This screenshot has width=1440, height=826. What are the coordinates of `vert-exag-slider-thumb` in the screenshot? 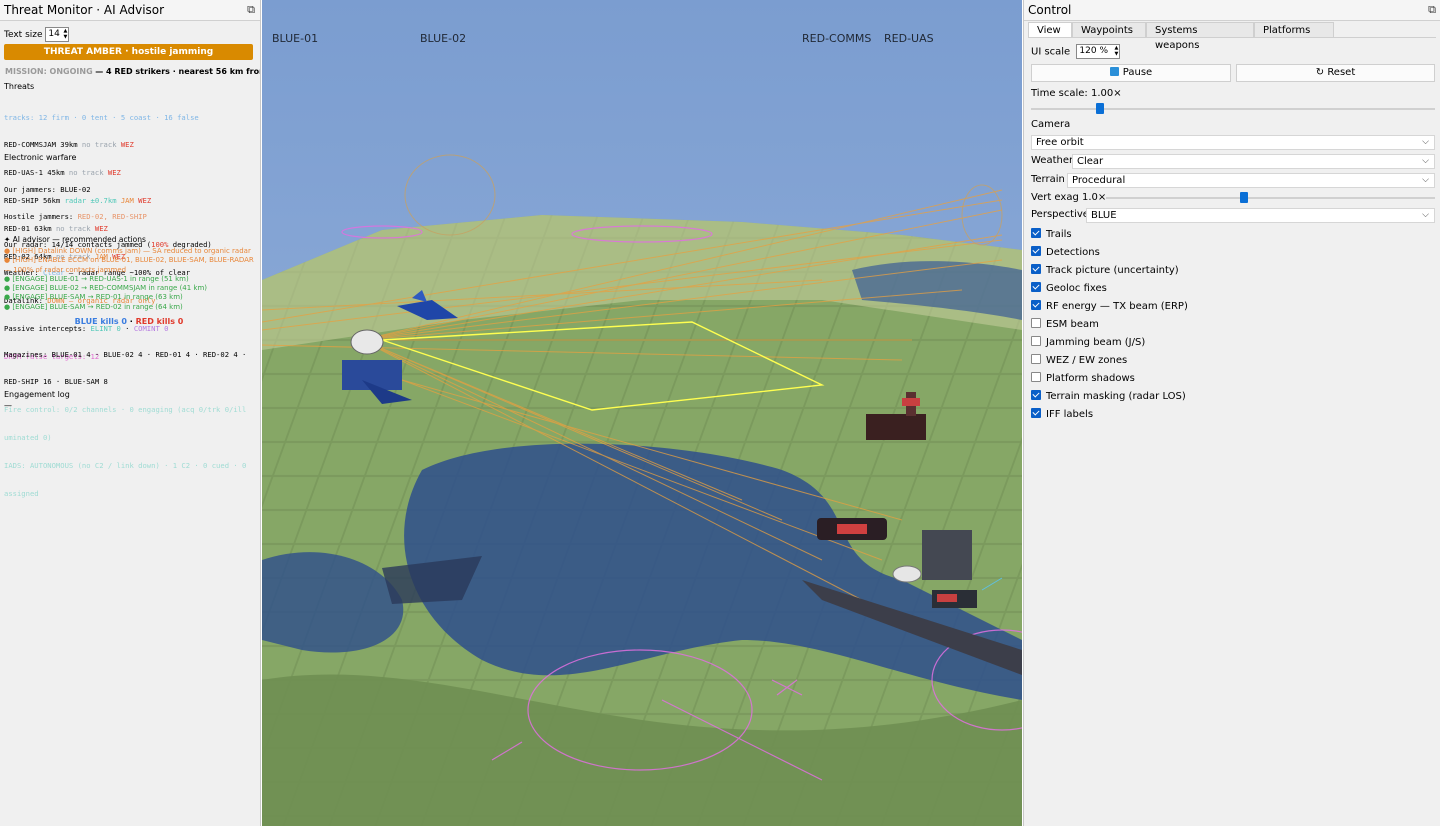 It's located at (1244, 197).